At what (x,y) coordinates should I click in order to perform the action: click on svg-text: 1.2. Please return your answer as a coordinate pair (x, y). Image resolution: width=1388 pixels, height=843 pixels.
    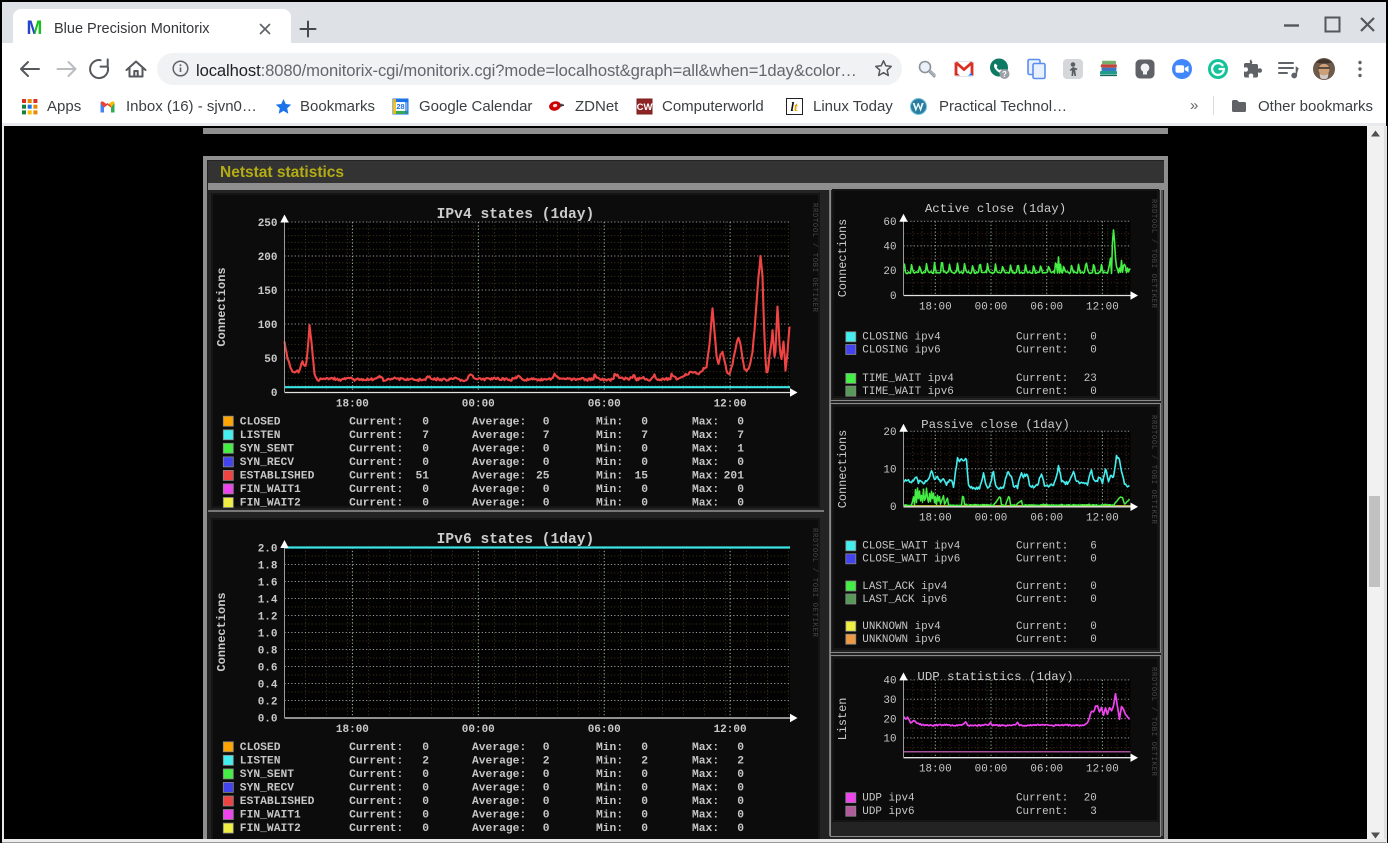
    Looking at the image, I should click on (268, 617).